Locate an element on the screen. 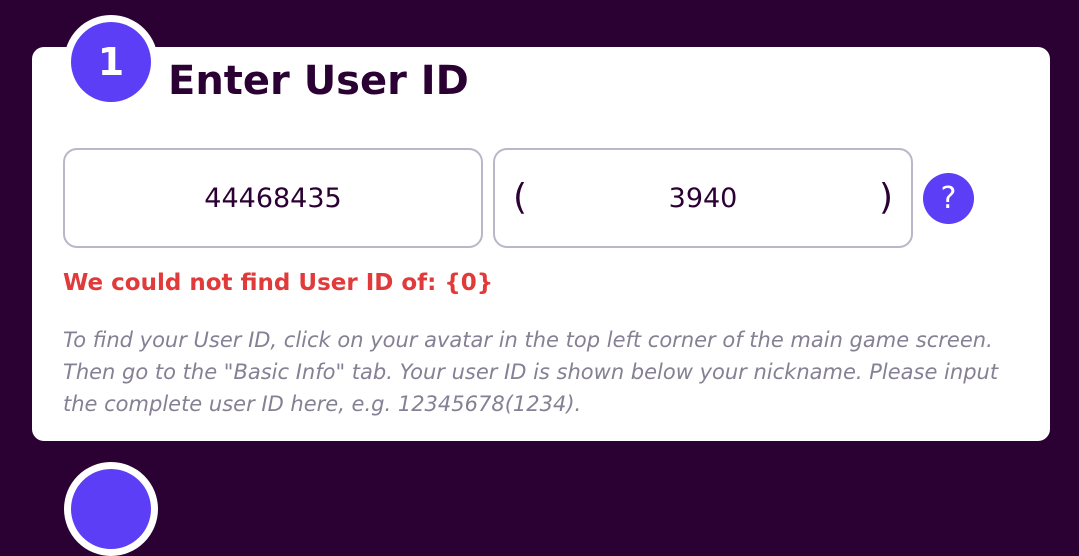 This screenshot has width=1079, height=556. step-number: 1 is located at coordinates (111, 62).